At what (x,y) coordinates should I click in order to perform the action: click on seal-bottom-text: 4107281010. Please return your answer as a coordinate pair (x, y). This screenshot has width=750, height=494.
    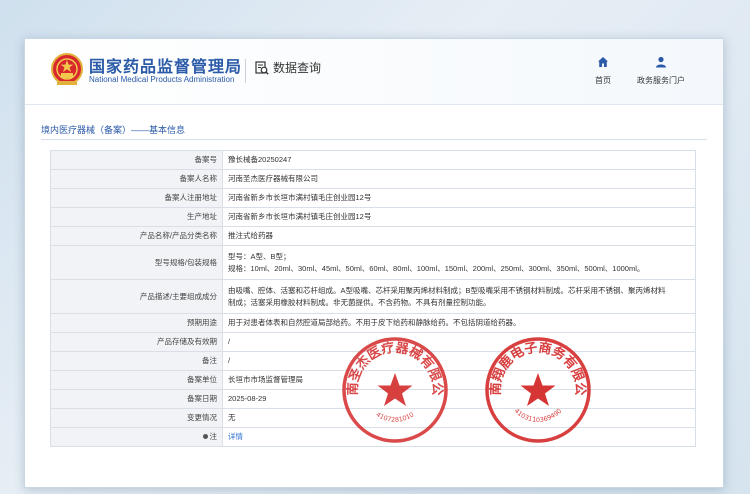
    Looking at the image, I should click on (395, 417).